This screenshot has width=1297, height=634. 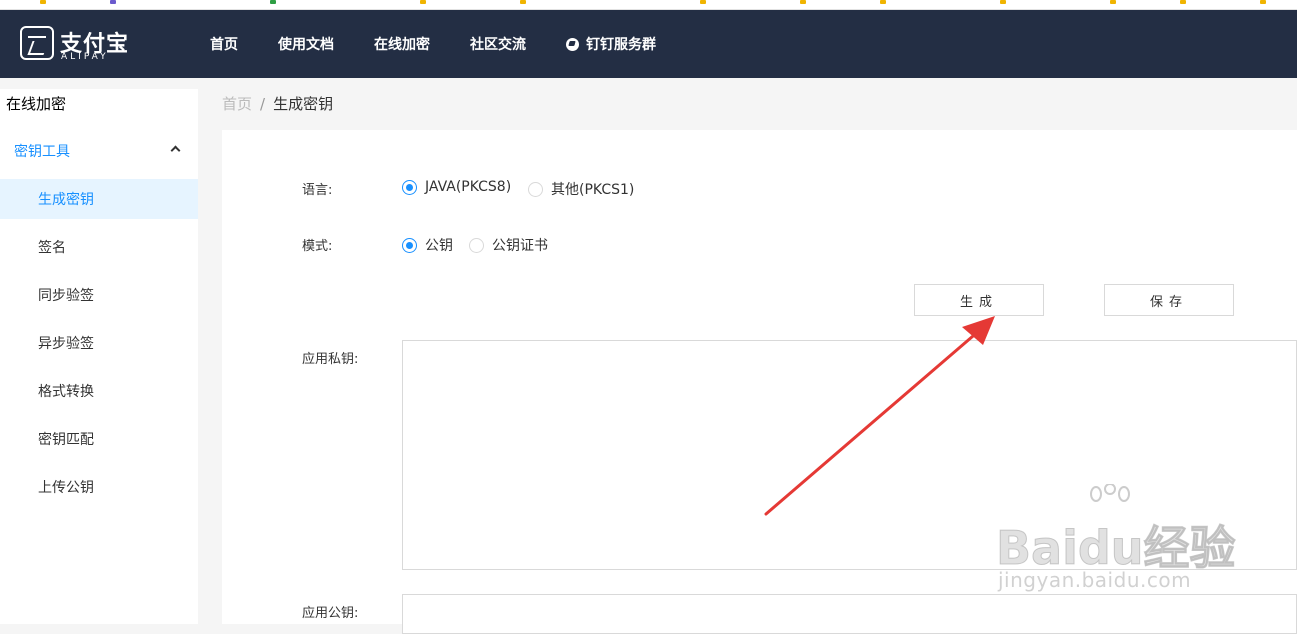 I want to click on sidebar-item-key-match: 密钥匹配, so click(x=99, y=439).